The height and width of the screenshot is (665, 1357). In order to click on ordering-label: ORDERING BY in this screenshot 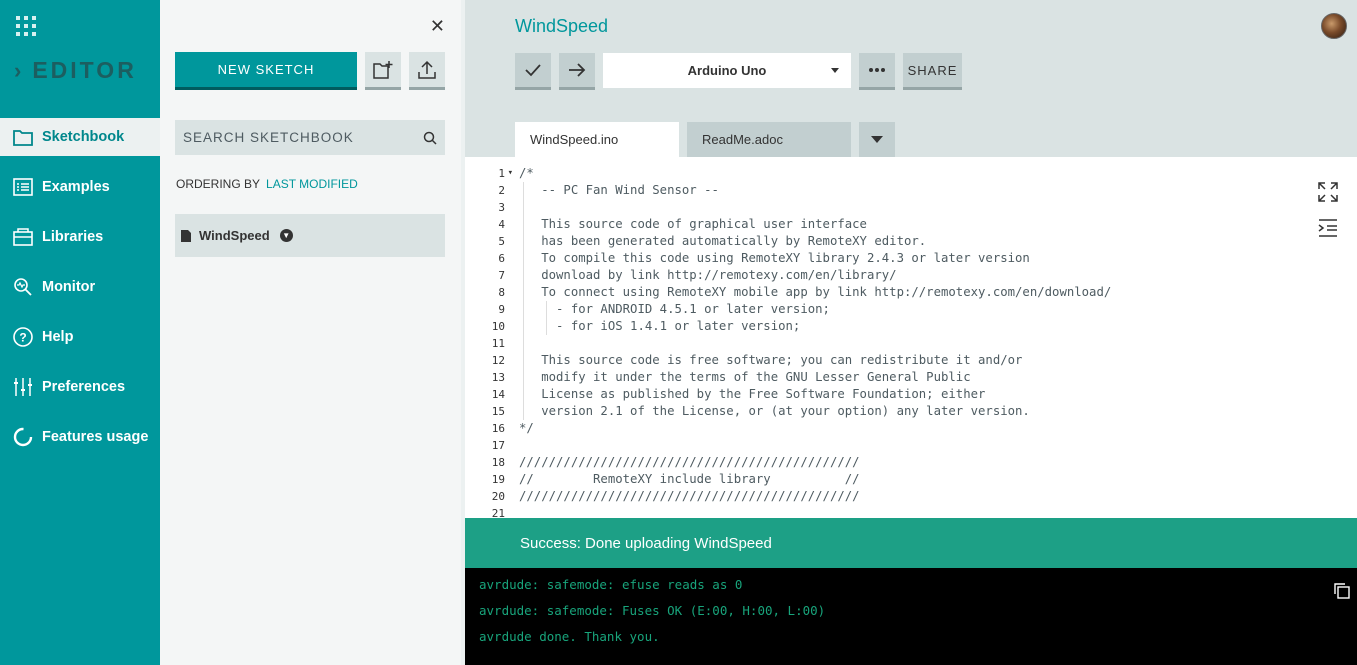, I will do `click(218, 184)`.